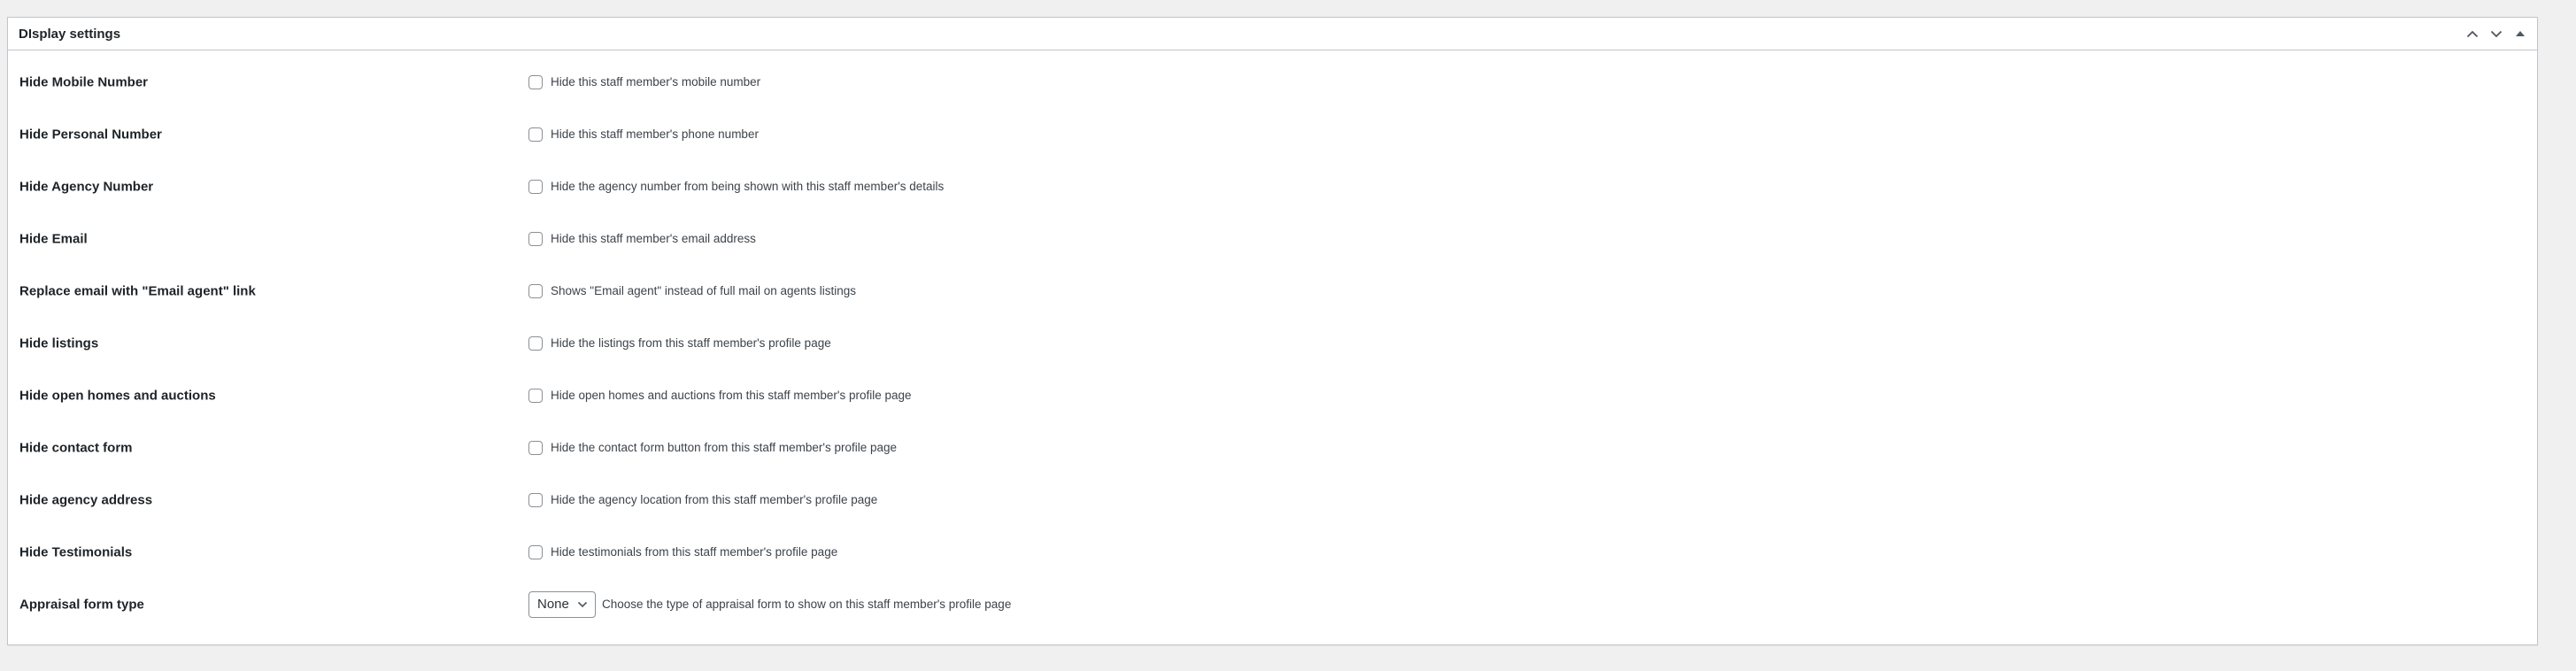 The width and height of the screenshot is (2576, 671). I want to click on hide-personal-number-checkbox, so click(535, 134).